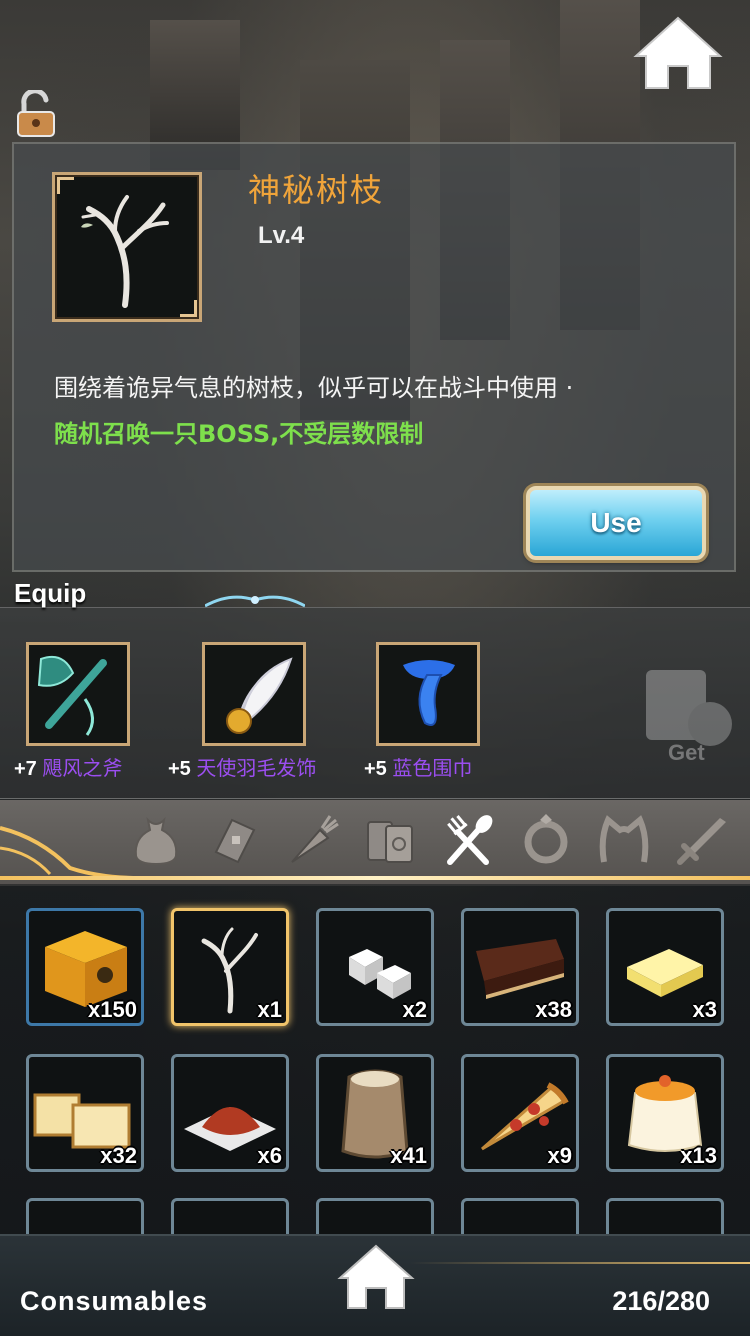  Describe the element at coordinates (230, 967) in the screenshot. I see `inventory-slot: x1` at that location.